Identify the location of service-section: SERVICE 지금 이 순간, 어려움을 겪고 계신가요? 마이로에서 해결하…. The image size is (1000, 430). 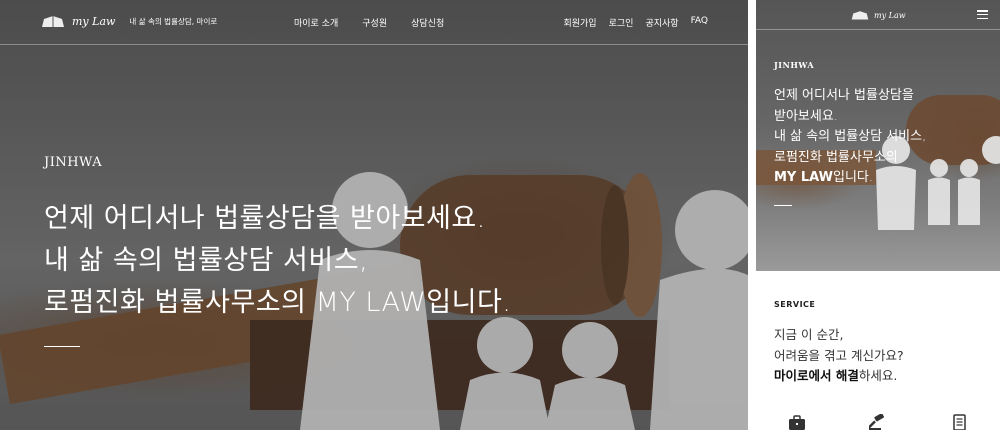
(839, 343).